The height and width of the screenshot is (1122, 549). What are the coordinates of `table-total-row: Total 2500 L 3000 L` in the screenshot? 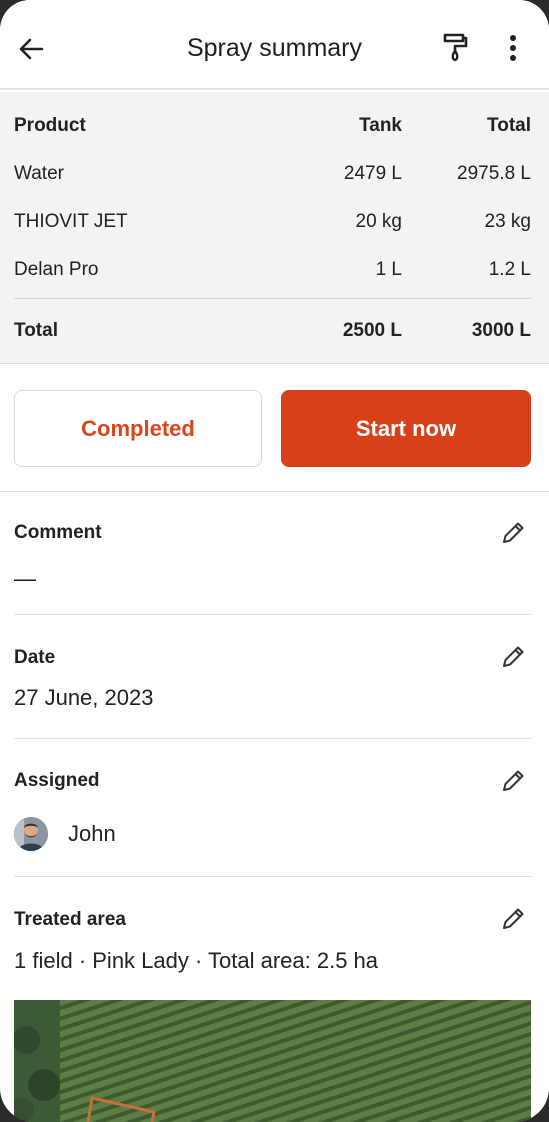 It's located at (272, 335).